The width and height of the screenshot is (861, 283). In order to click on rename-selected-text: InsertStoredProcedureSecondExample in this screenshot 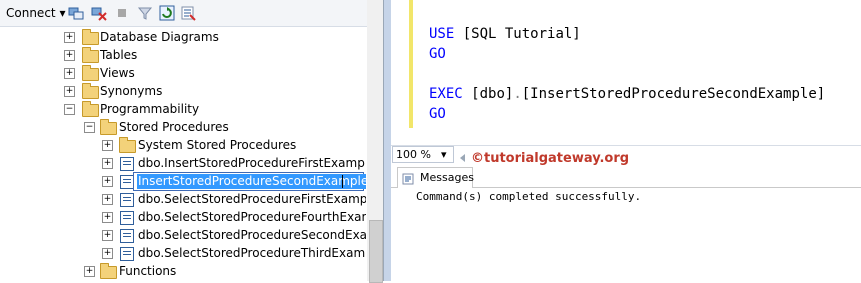, I will do `click(251, 181)`.